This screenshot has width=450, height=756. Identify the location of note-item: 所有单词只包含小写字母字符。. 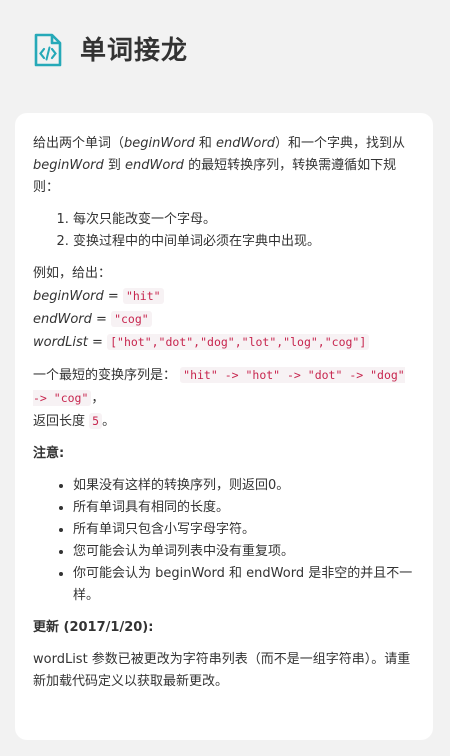
(245, 530).